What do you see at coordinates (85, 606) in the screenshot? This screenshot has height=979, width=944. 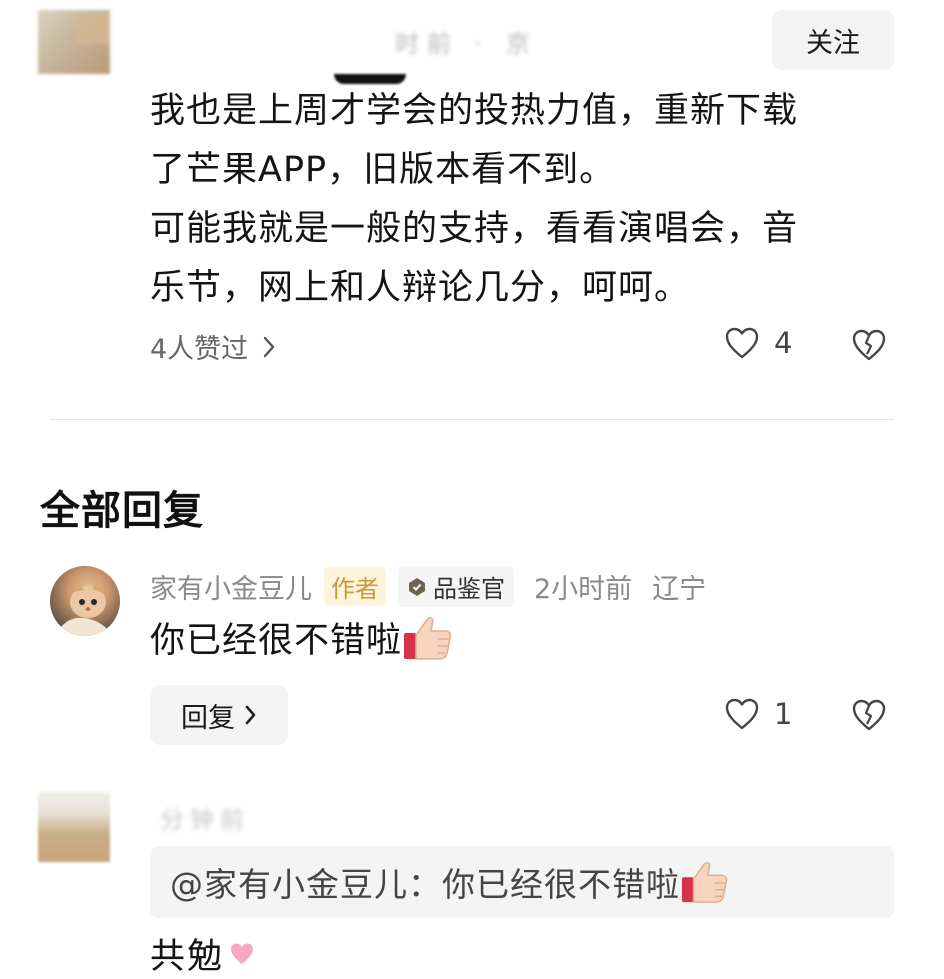 I see `cat-avatar-image` at bounding box center [85, 606].